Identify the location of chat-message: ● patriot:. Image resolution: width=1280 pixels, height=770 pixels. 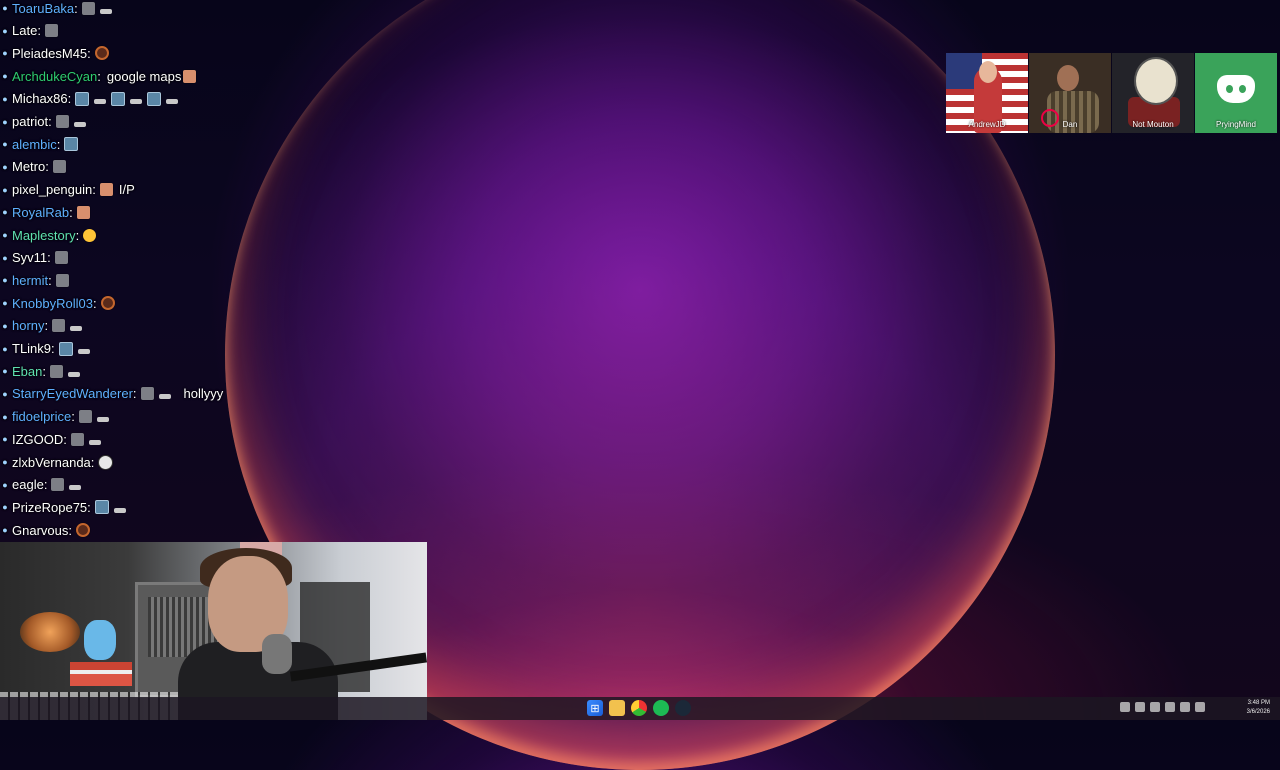
(44, 122).